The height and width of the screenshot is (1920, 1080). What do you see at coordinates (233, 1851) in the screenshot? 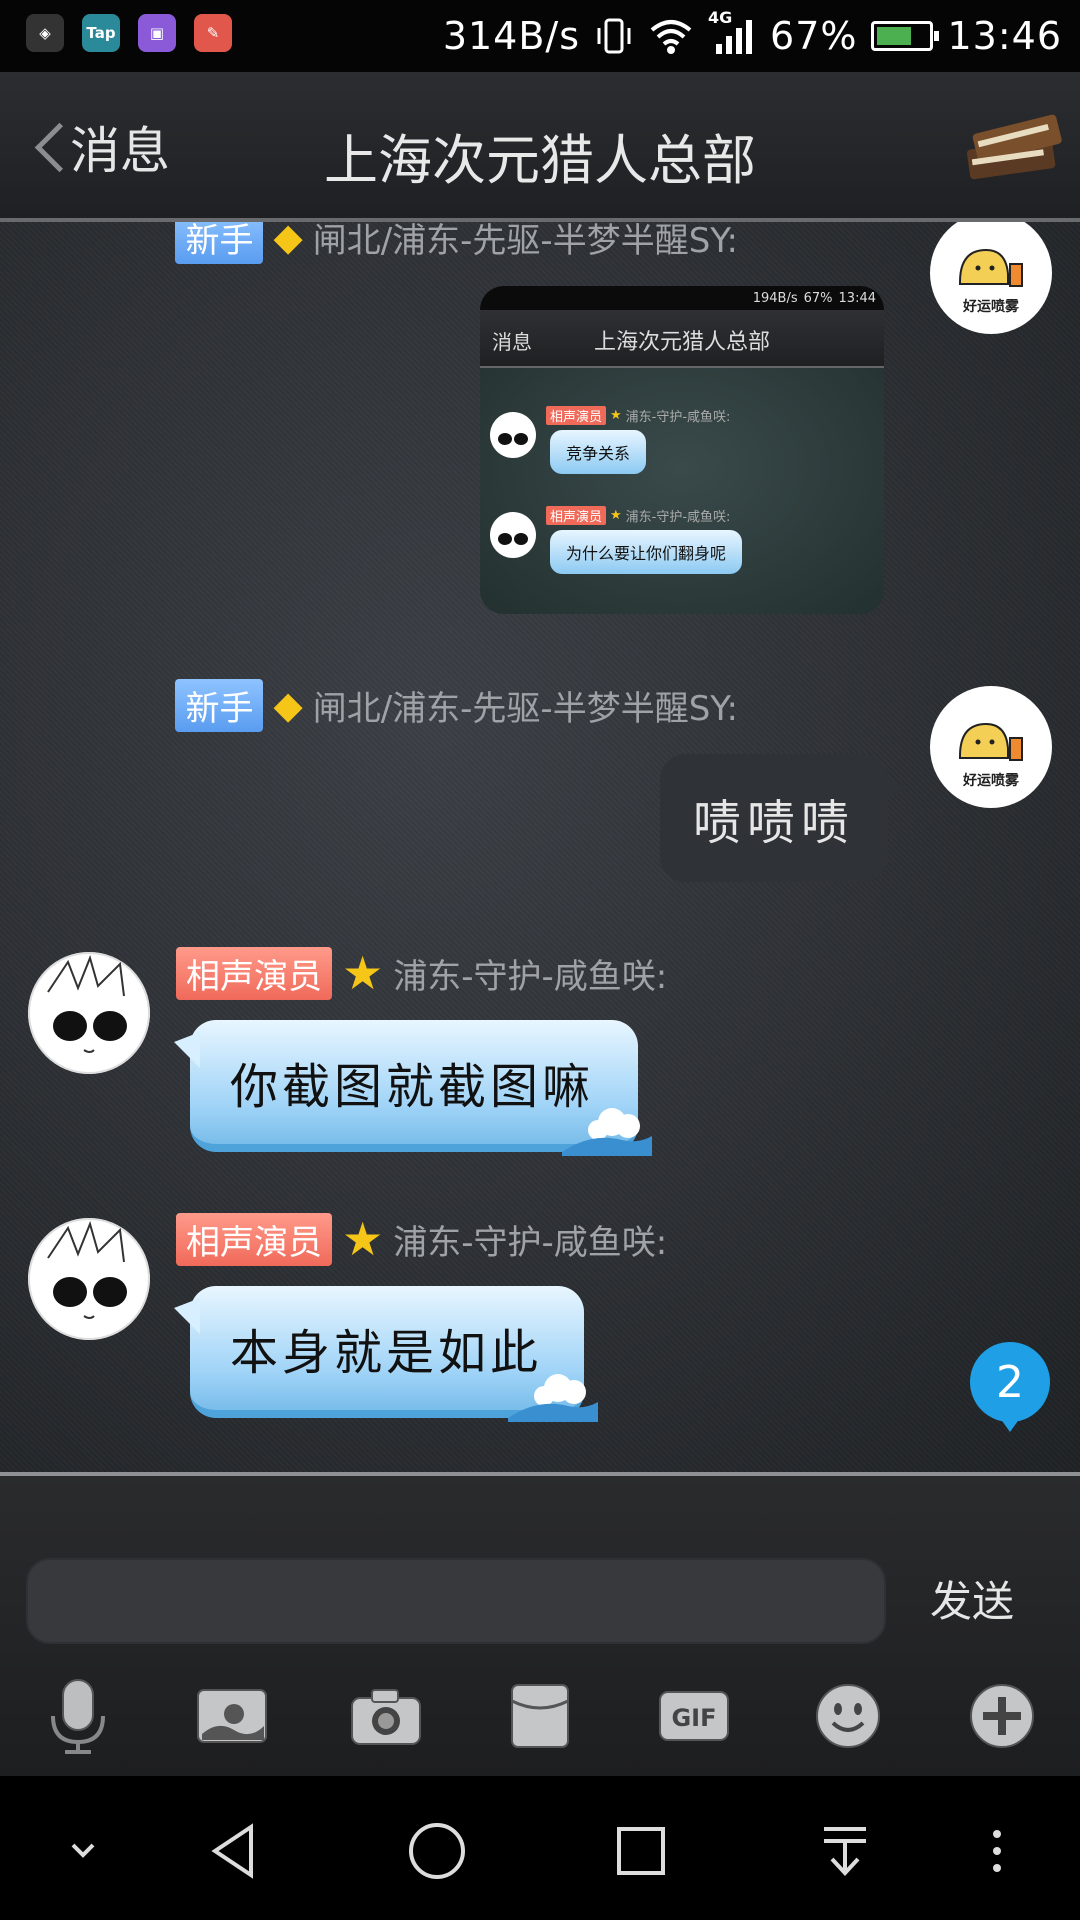
I see `back-nav-icon` at bounding box center [233, 1851].